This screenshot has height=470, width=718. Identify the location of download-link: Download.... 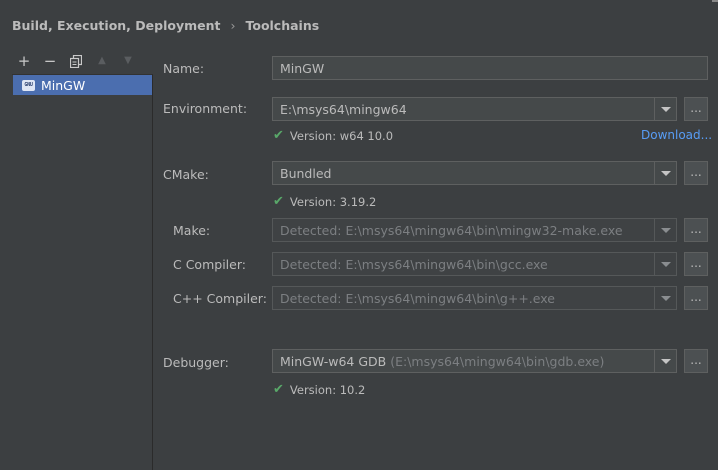
(676, 135).